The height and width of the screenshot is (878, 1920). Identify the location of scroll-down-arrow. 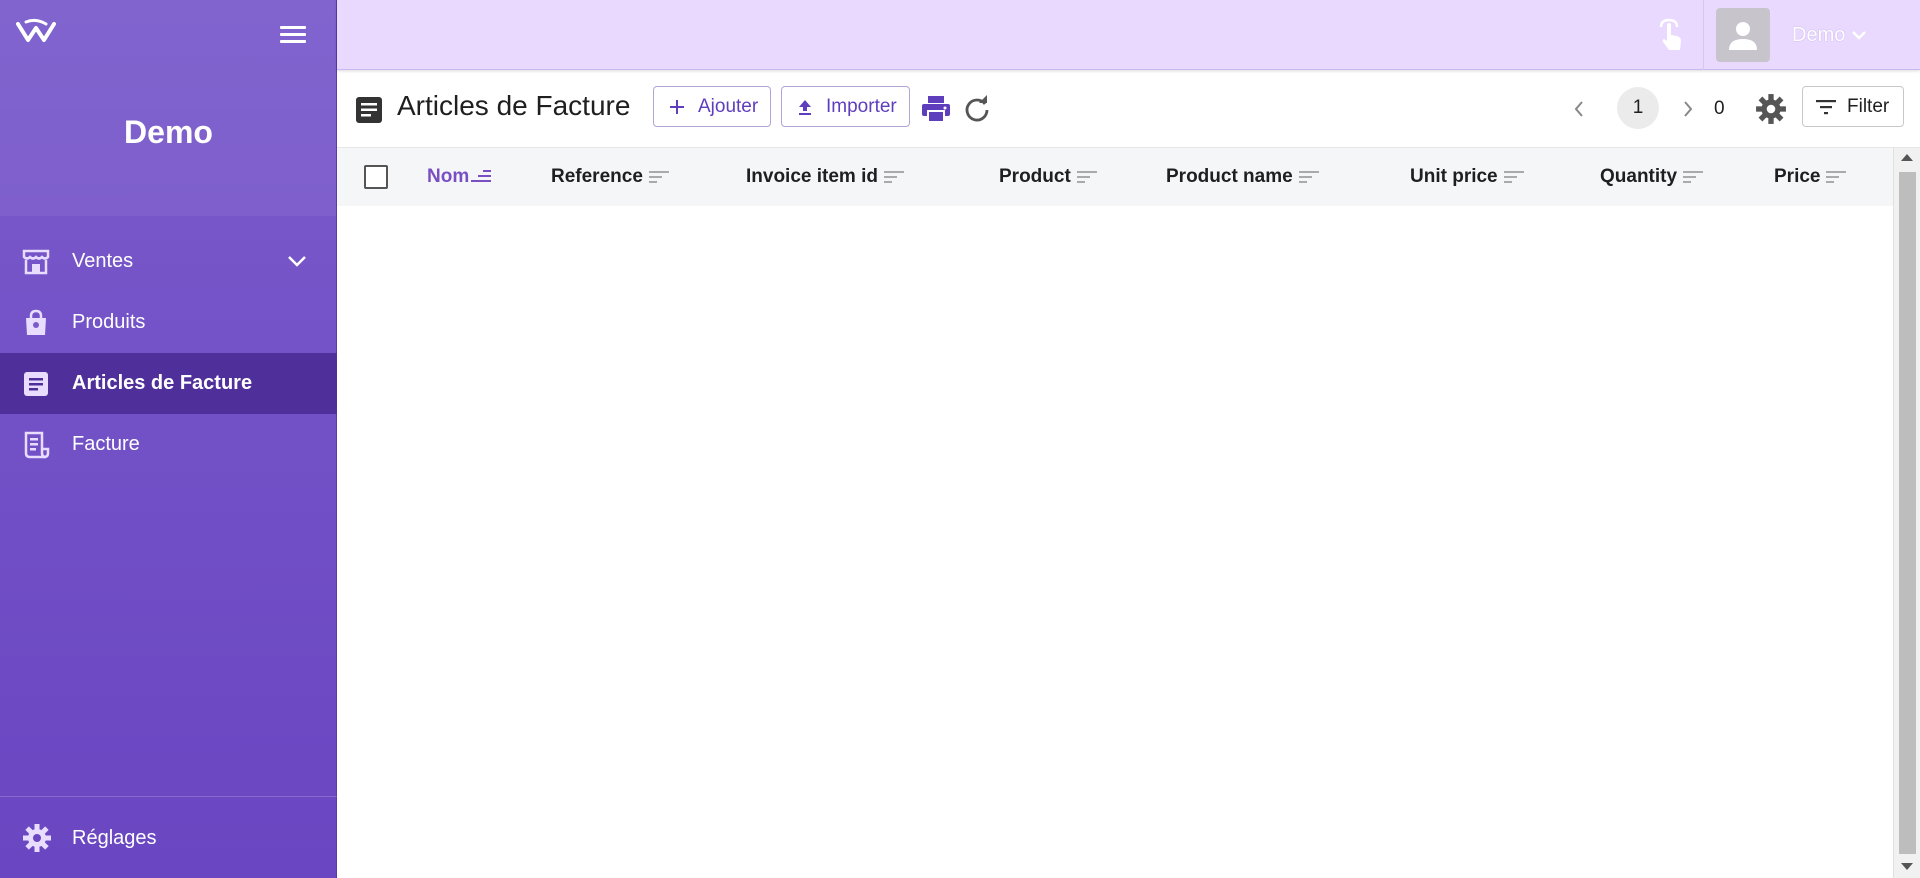
(1907, 866).